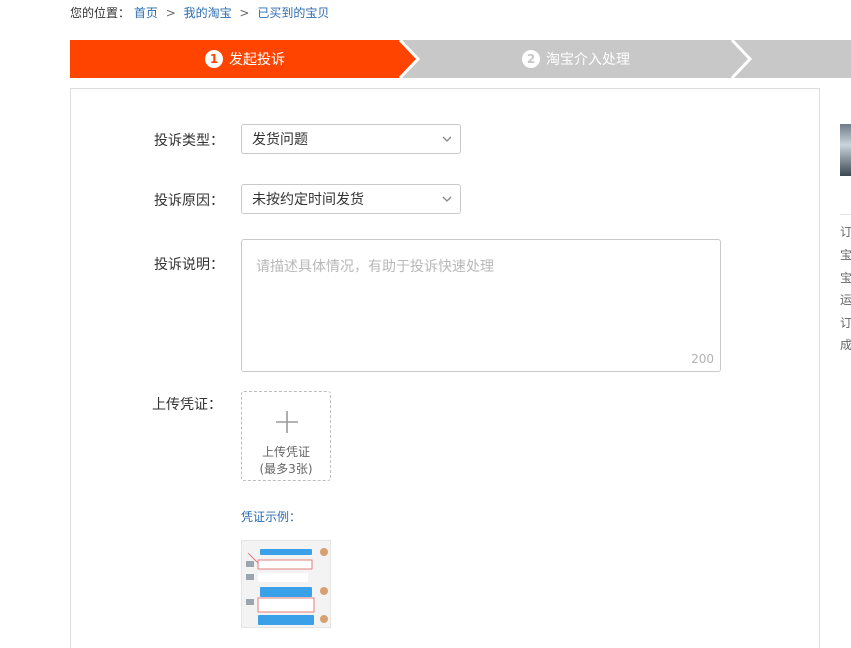 The height and width of the screenshot is (648, 851). What do you see at coordinates (285, 452) in the screenshot?
I see `upload-evidence-text: 上传凭证` at bounding box center [285, 452].